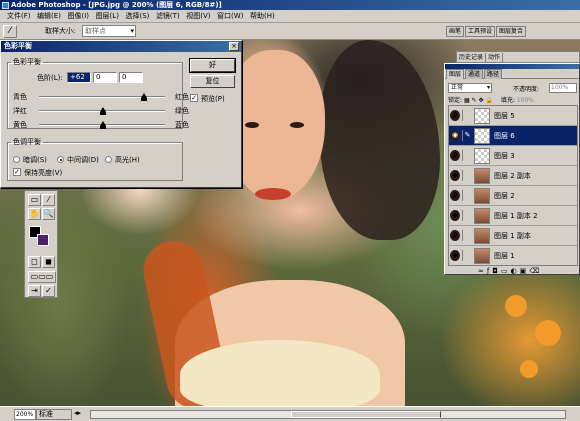  What do you see at coordinates (273, 194) in the screenshot?
I see `photo-lips` at bounding box center [273, 194].